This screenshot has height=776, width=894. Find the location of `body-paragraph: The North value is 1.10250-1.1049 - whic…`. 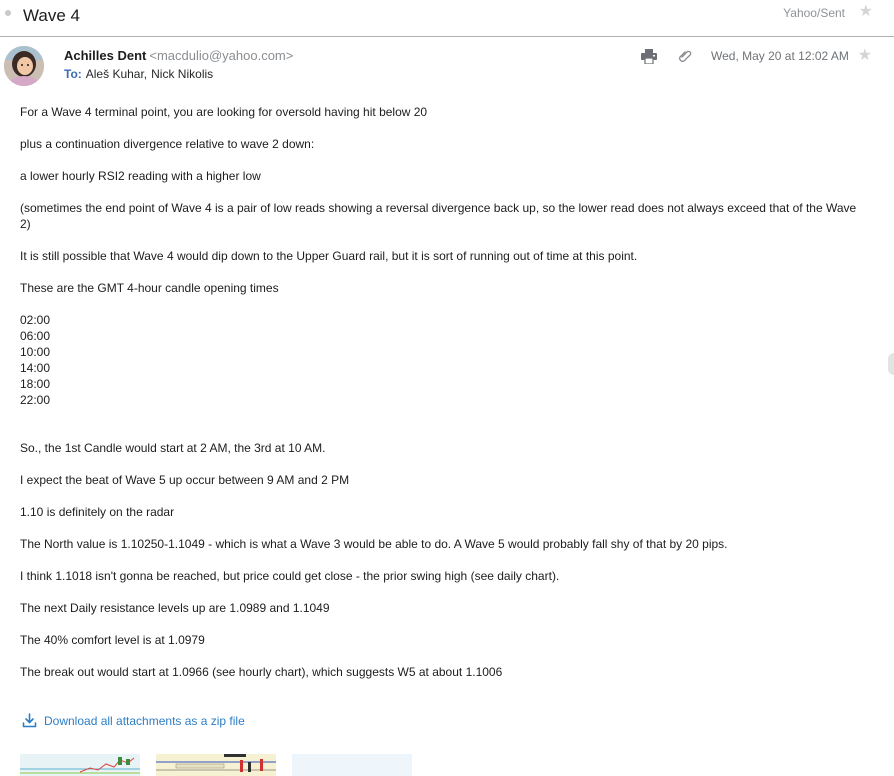

body-paragraph: The North value is 1.10250-1.1049 - whic… is located at coordinates (374, 544).